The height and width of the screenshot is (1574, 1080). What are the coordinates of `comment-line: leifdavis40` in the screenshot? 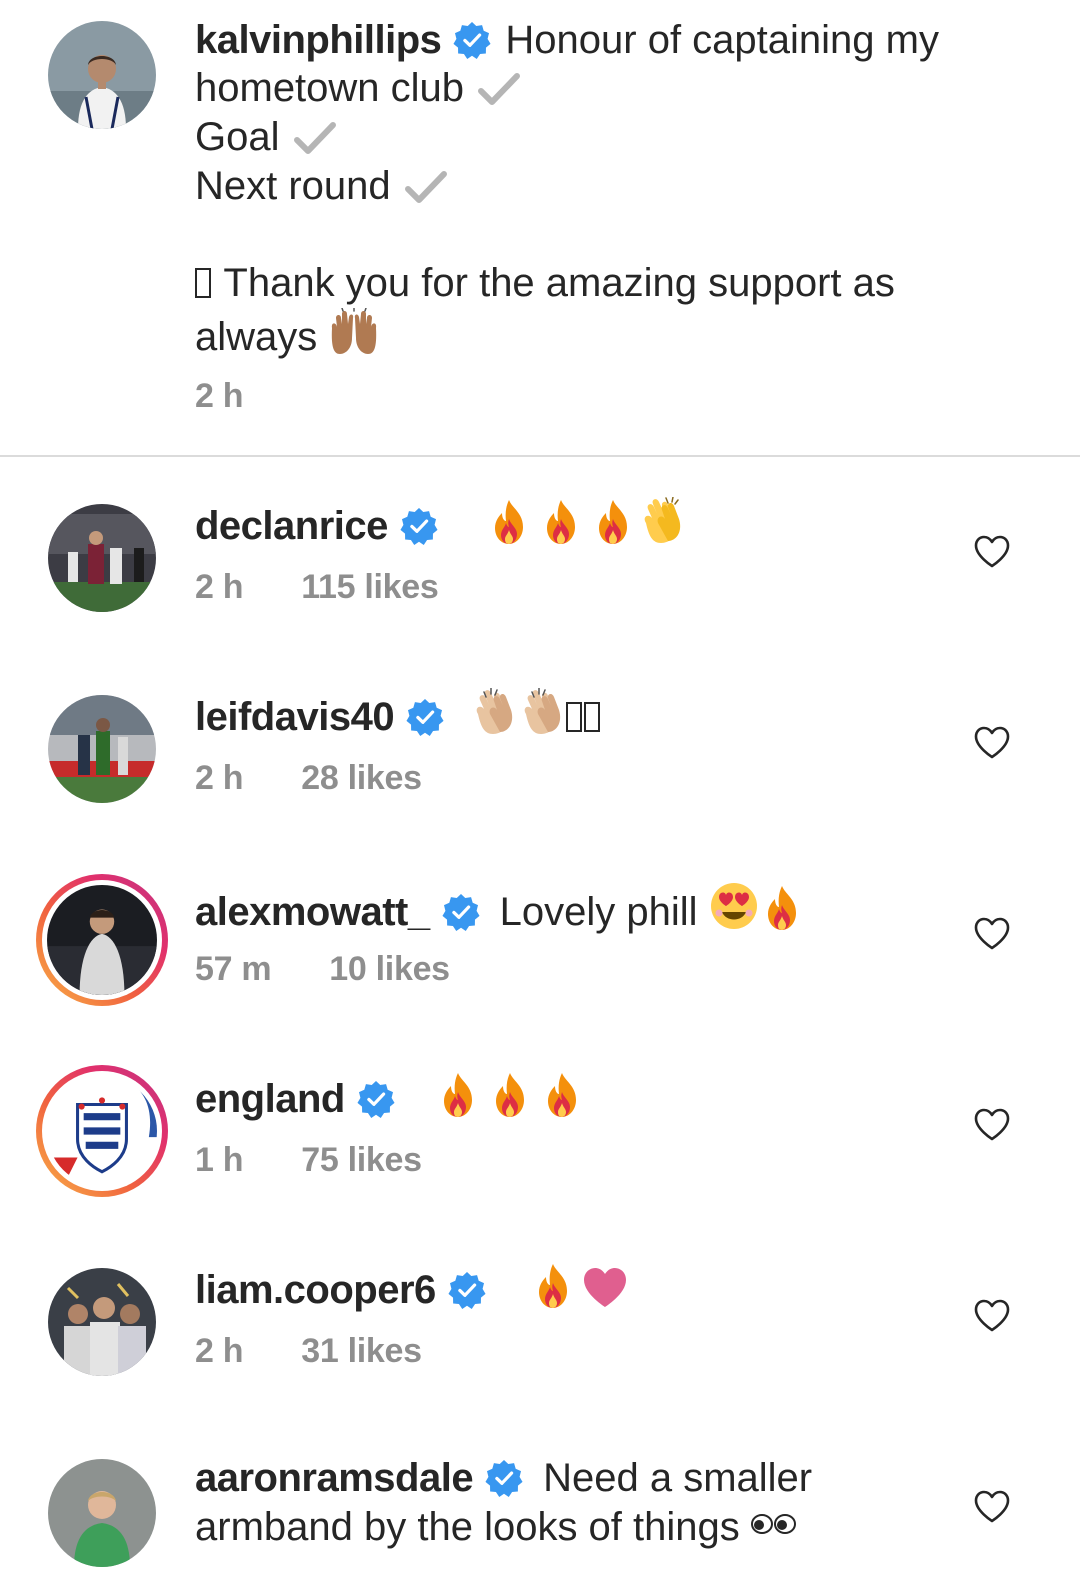 It's located at (398, 715).